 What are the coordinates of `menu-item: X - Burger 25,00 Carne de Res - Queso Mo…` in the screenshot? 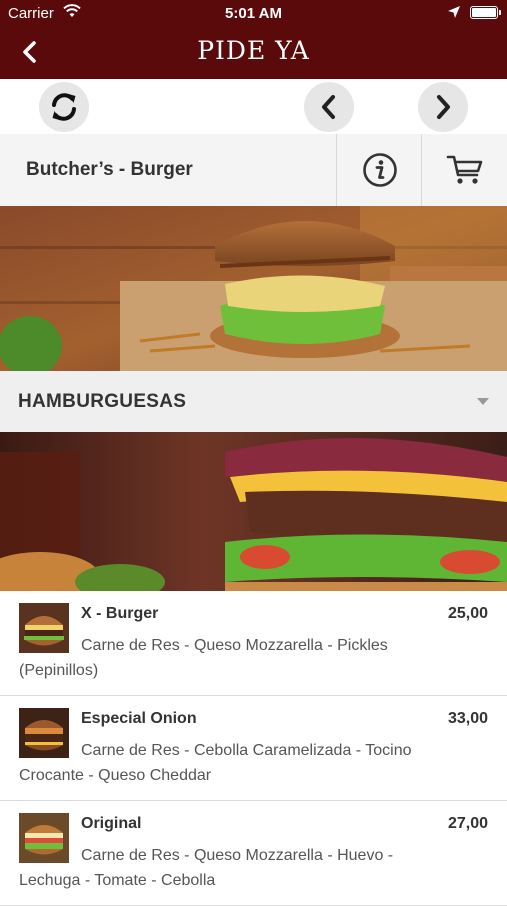 It's located at (253, 643).